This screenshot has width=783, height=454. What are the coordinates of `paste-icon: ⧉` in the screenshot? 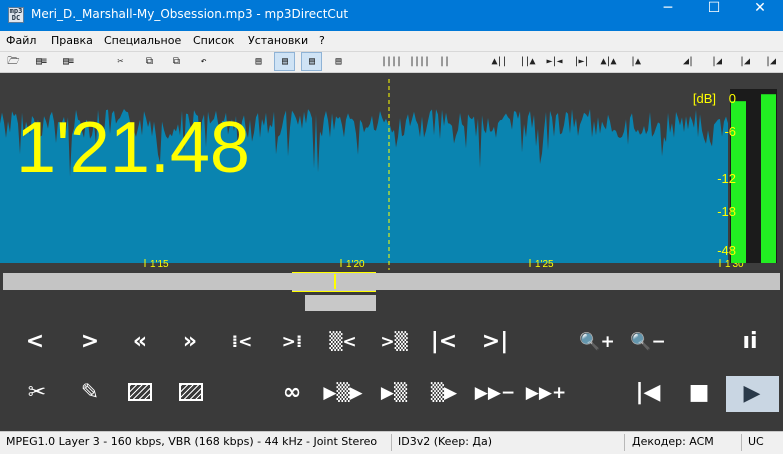 It's located at (176, 61).